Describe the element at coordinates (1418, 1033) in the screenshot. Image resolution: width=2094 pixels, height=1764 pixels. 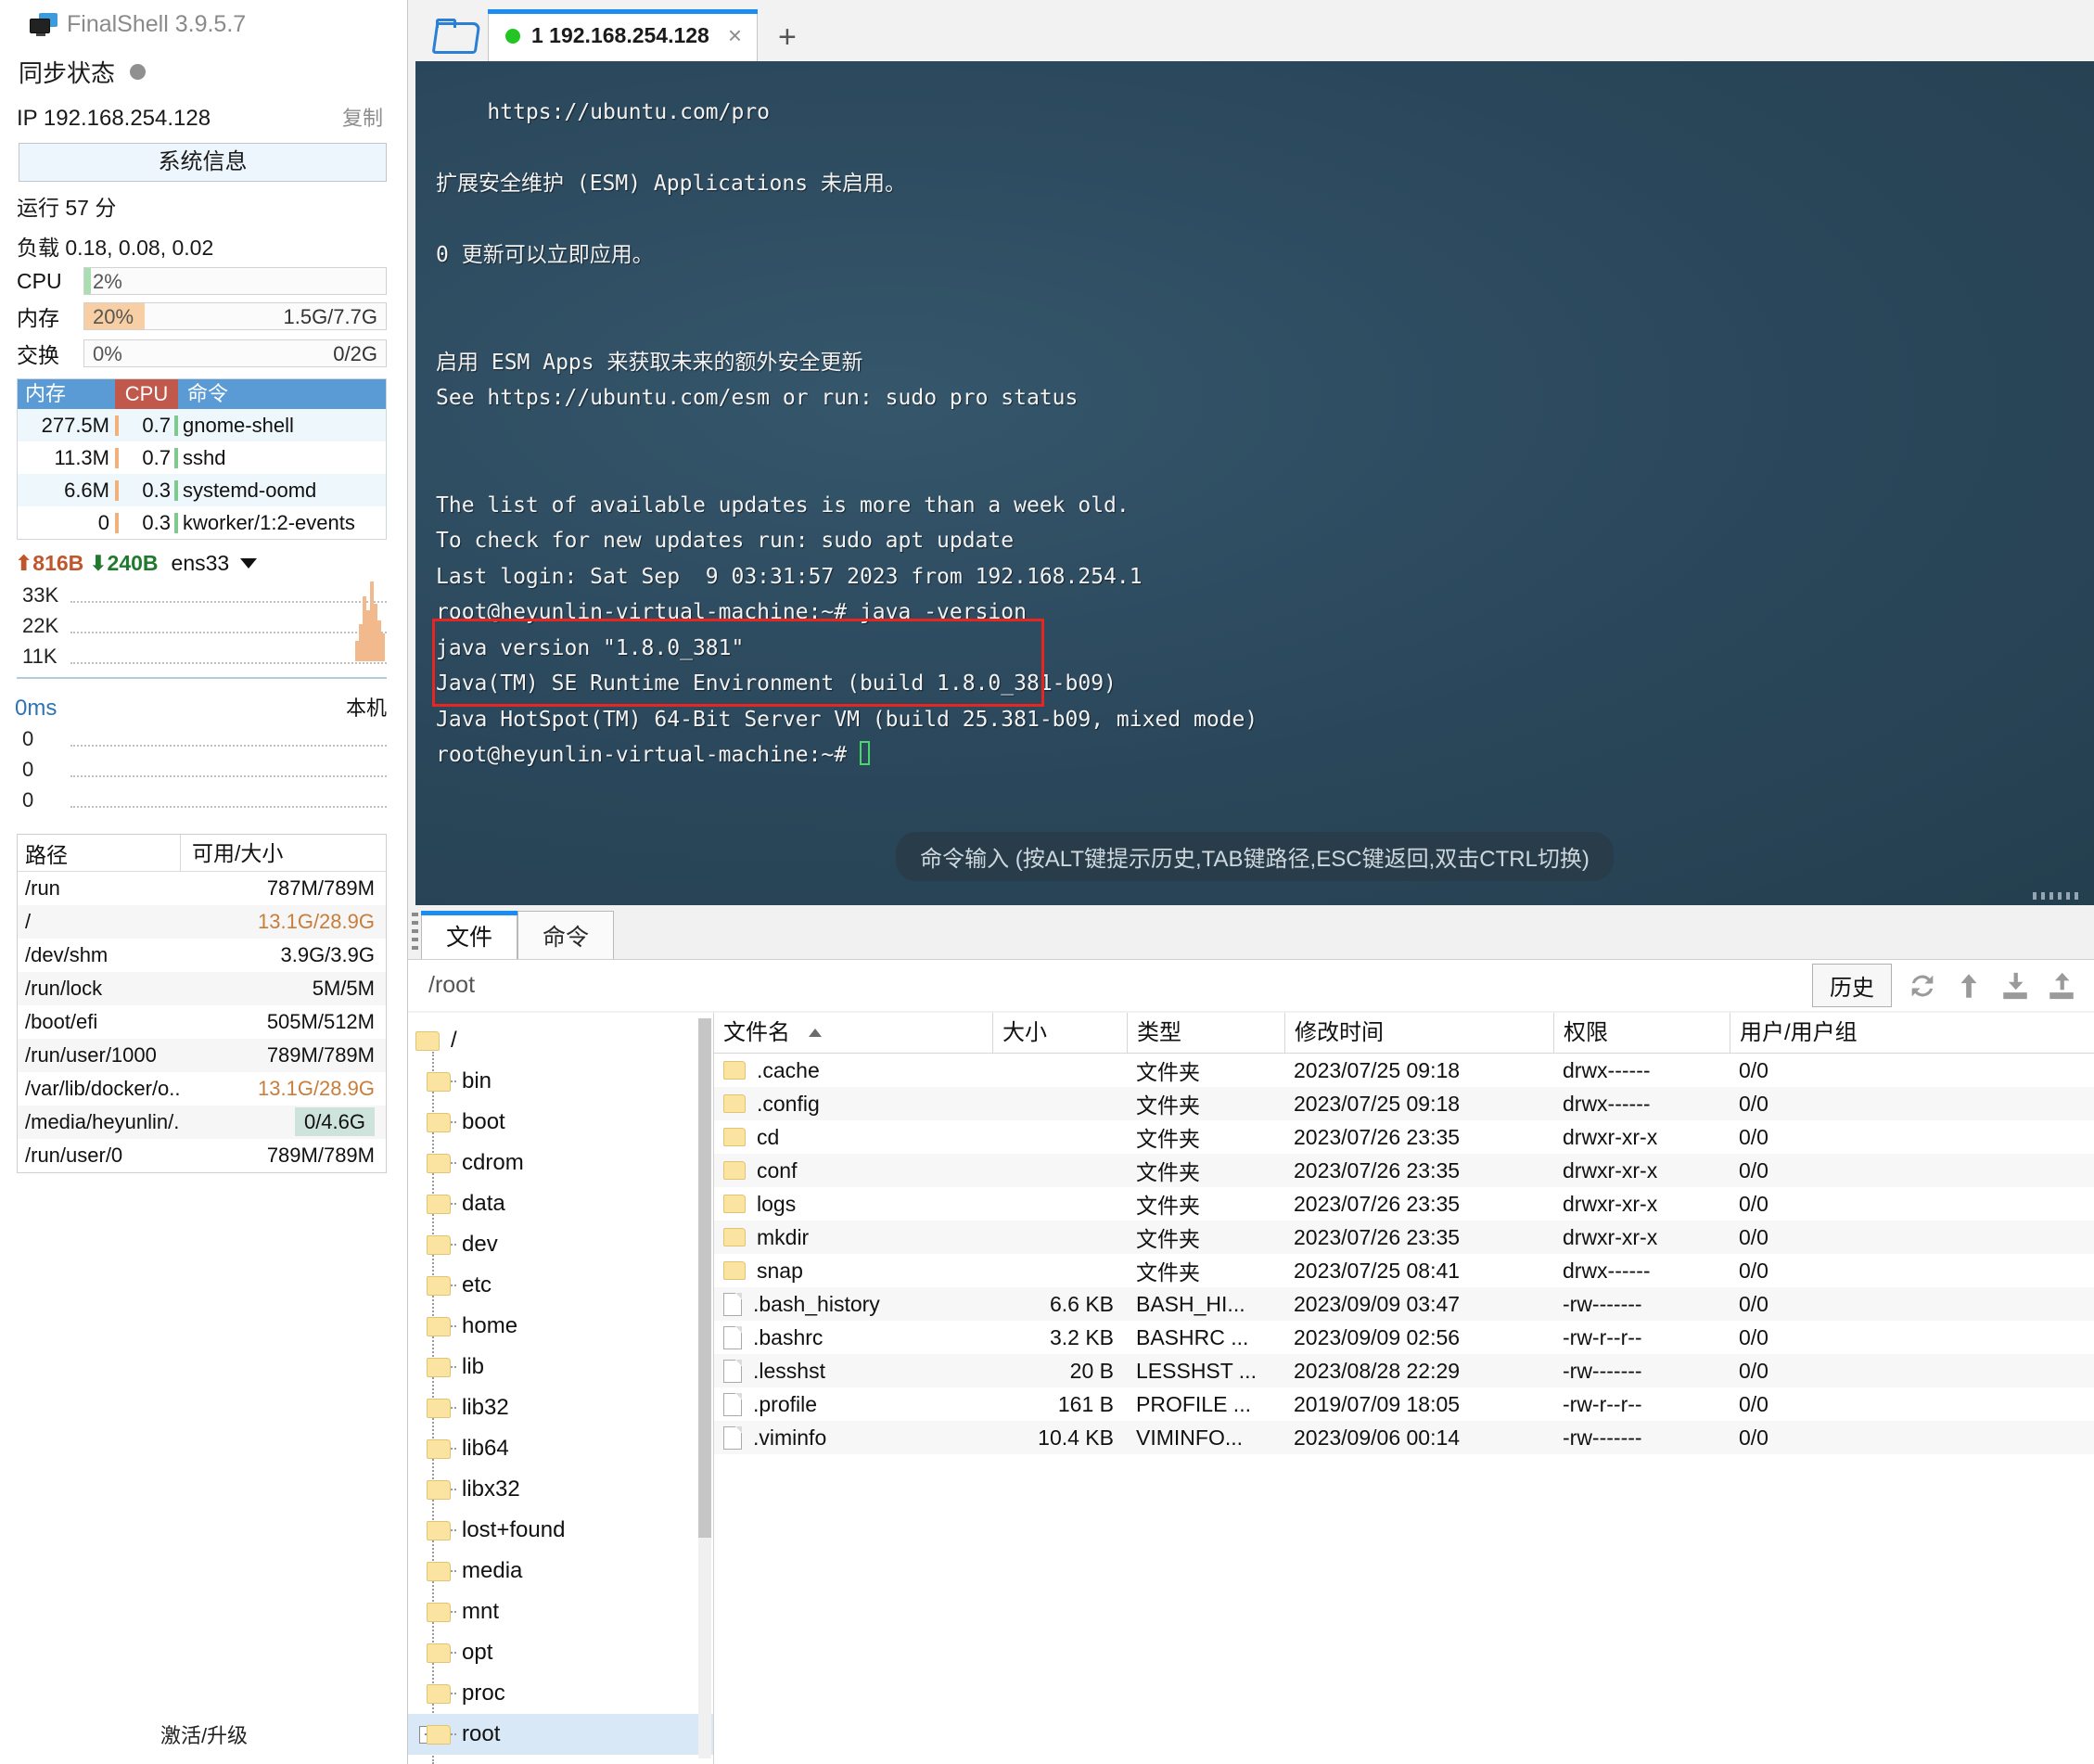
I see `file-col-modified: 修改时间` at that location.